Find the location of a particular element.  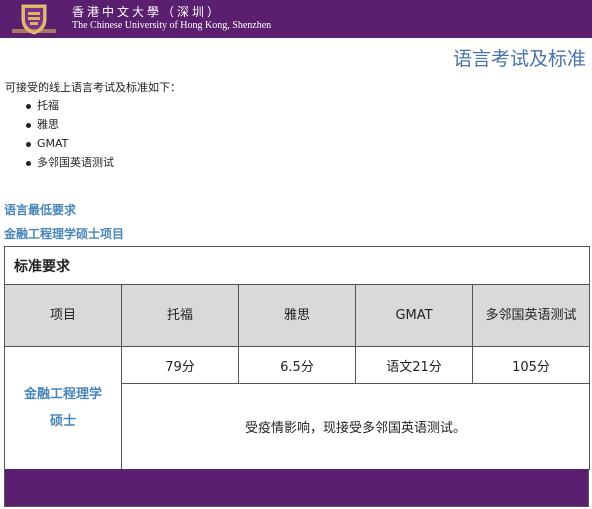

exam-label: 雅思 is located at coordinates (48, 124).